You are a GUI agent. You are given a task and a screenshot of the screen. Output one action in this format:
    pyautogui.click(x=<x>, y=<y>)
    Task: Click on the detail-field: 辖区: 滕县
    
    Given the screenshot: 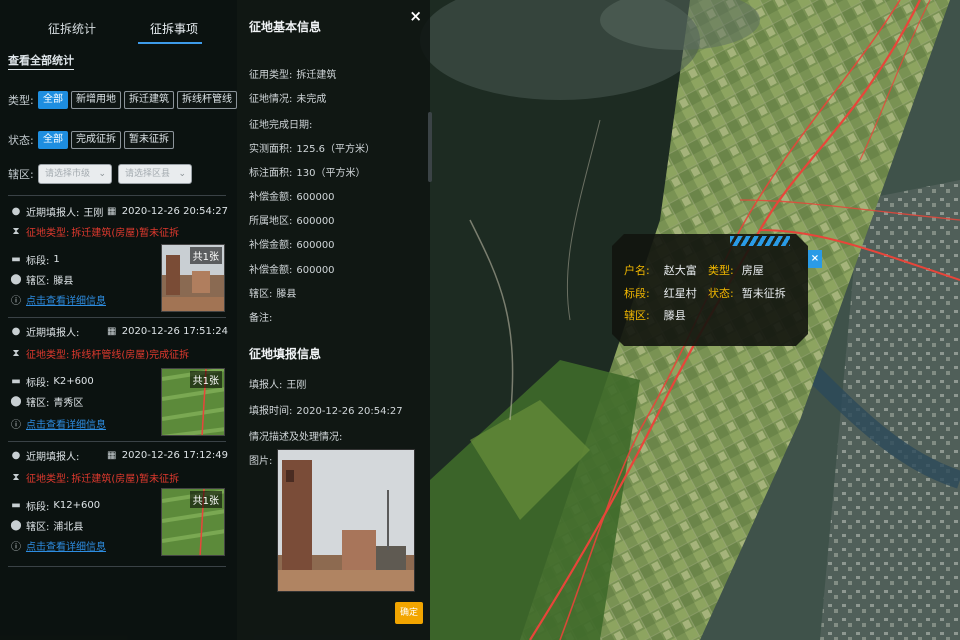 What is the action you would take?
    pyautogui.click(x=272, y=292)
    